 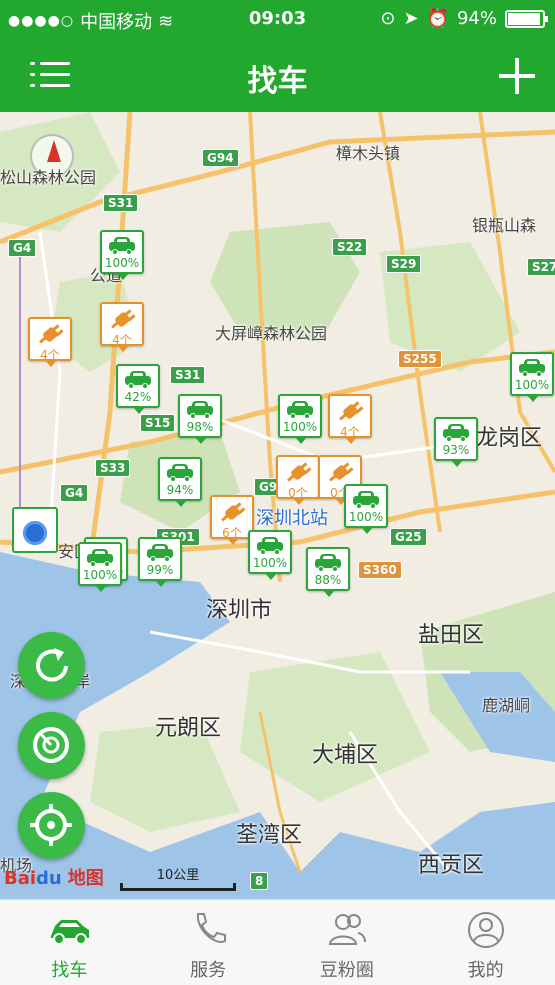 What do you see at coordinates (69, 970) in the screenshot?
I see `tab-label: 找车` at bounding box center [69, 970].